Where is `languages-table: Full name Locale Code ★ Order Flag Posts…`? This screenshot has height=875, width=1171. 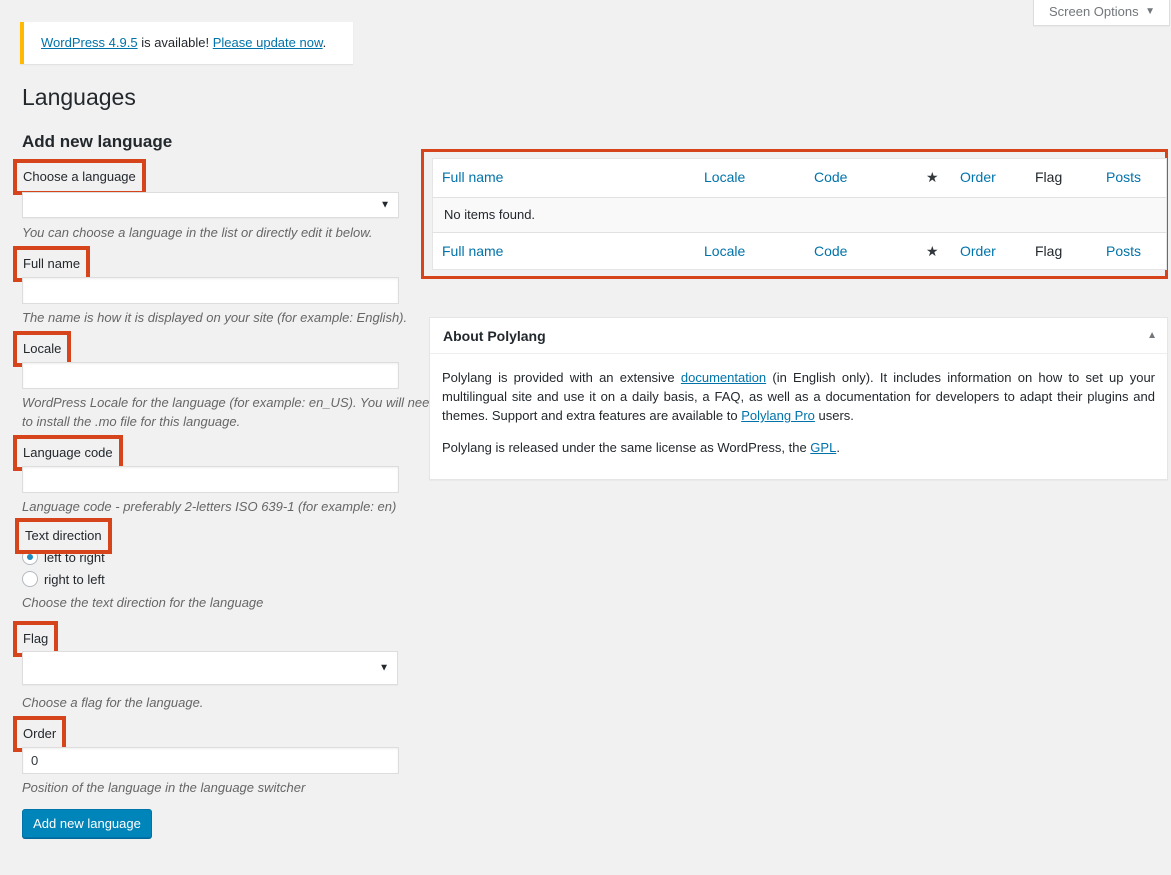 languages-table: Full name Locale Code ★ Order Flag Posts… is located at coordinates (799, 214).